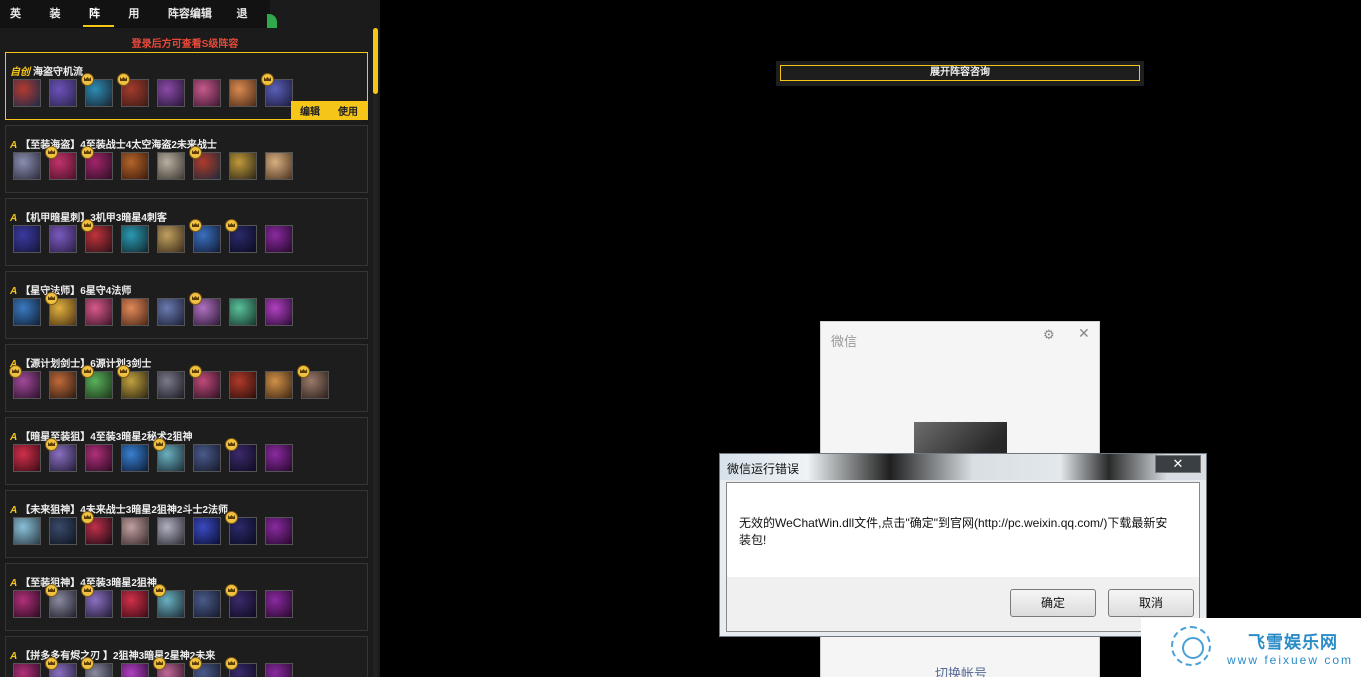 The image size is (1361, 677). What do you see at coordinates (1049, 335) in the screenshot?
I see `gear-icon: ⚙` at bounding box center [1049, 335].